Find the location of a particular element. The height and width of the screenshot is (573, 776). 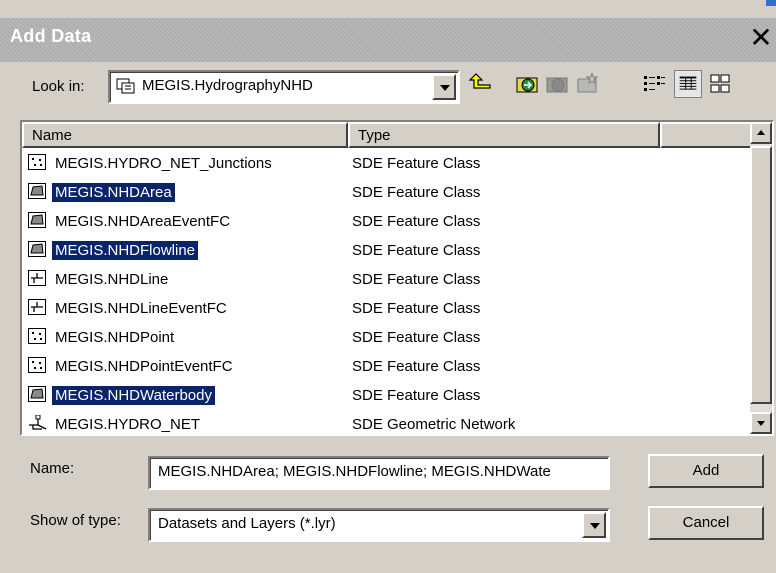

item-name: MEGIS.NHDPointEventFC is located at coordinates (144, 366).